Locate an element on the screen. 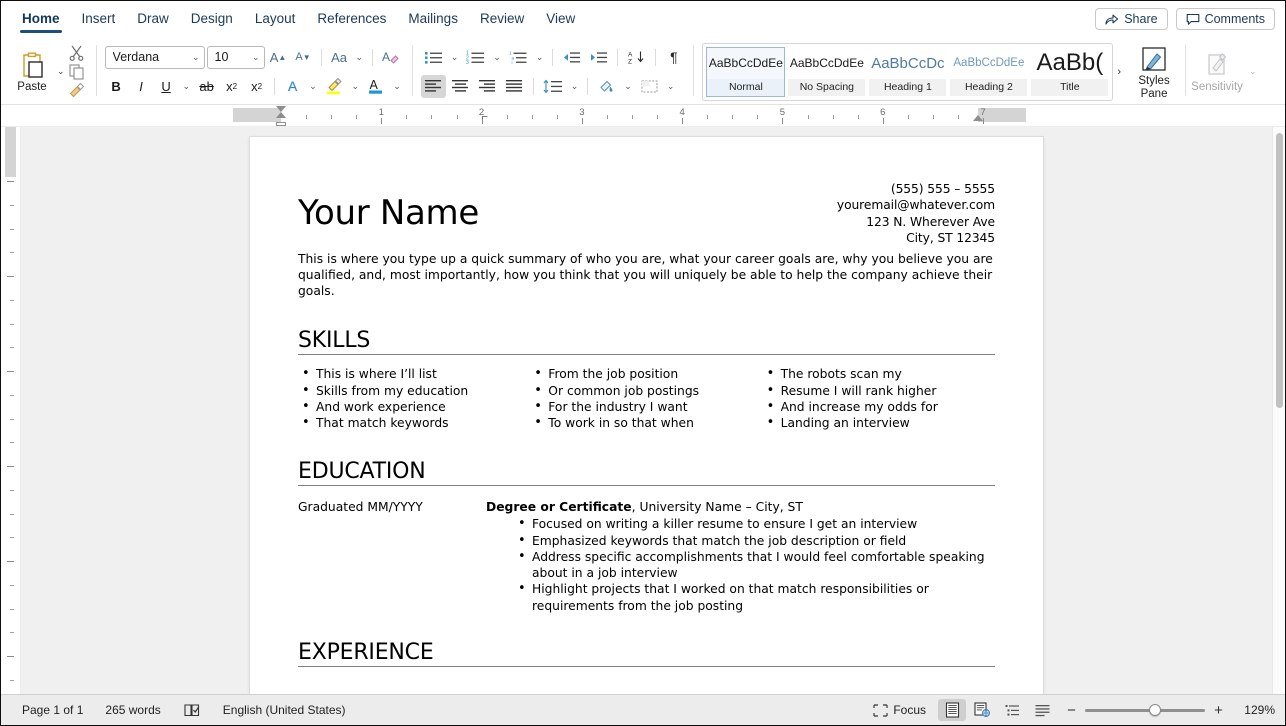  sort-button: A Z is located at coordinates (636, 57).